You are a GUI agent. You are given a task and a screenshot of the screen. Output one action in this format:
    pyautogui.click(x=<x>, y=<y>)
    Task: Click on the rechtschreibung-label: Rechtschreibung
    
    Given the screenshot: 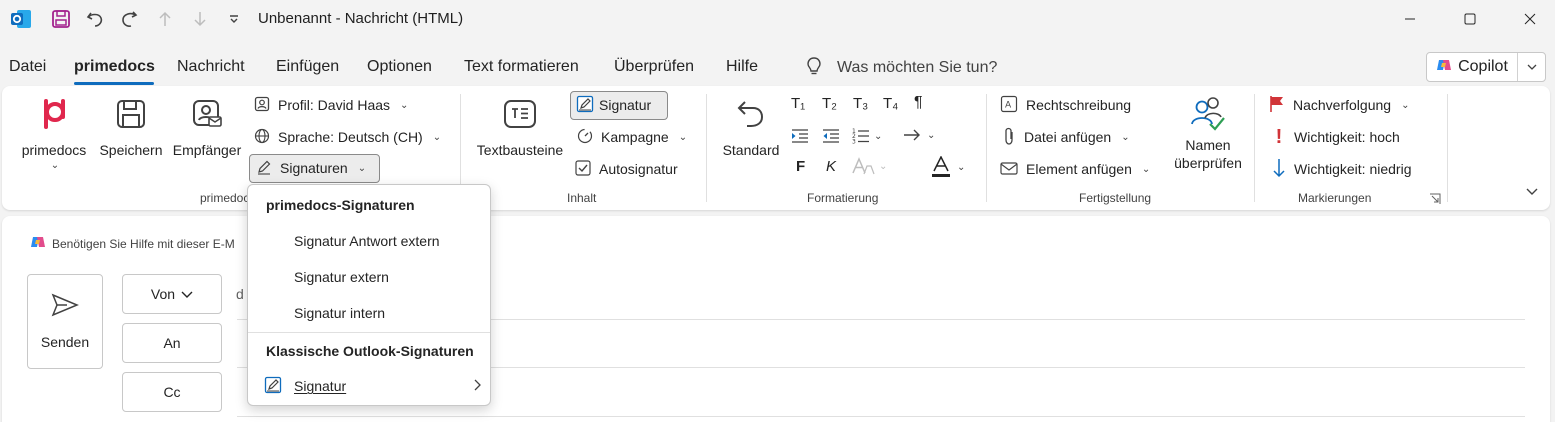 What is the action you would take?
    pyautogui.click(x=1079, y=105)
    